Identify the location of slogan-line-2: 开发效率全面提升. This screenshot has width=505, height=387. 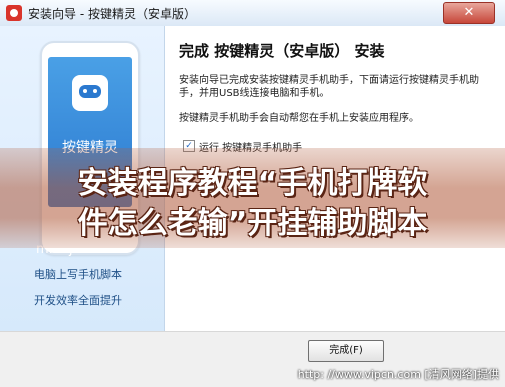
(78, 300).